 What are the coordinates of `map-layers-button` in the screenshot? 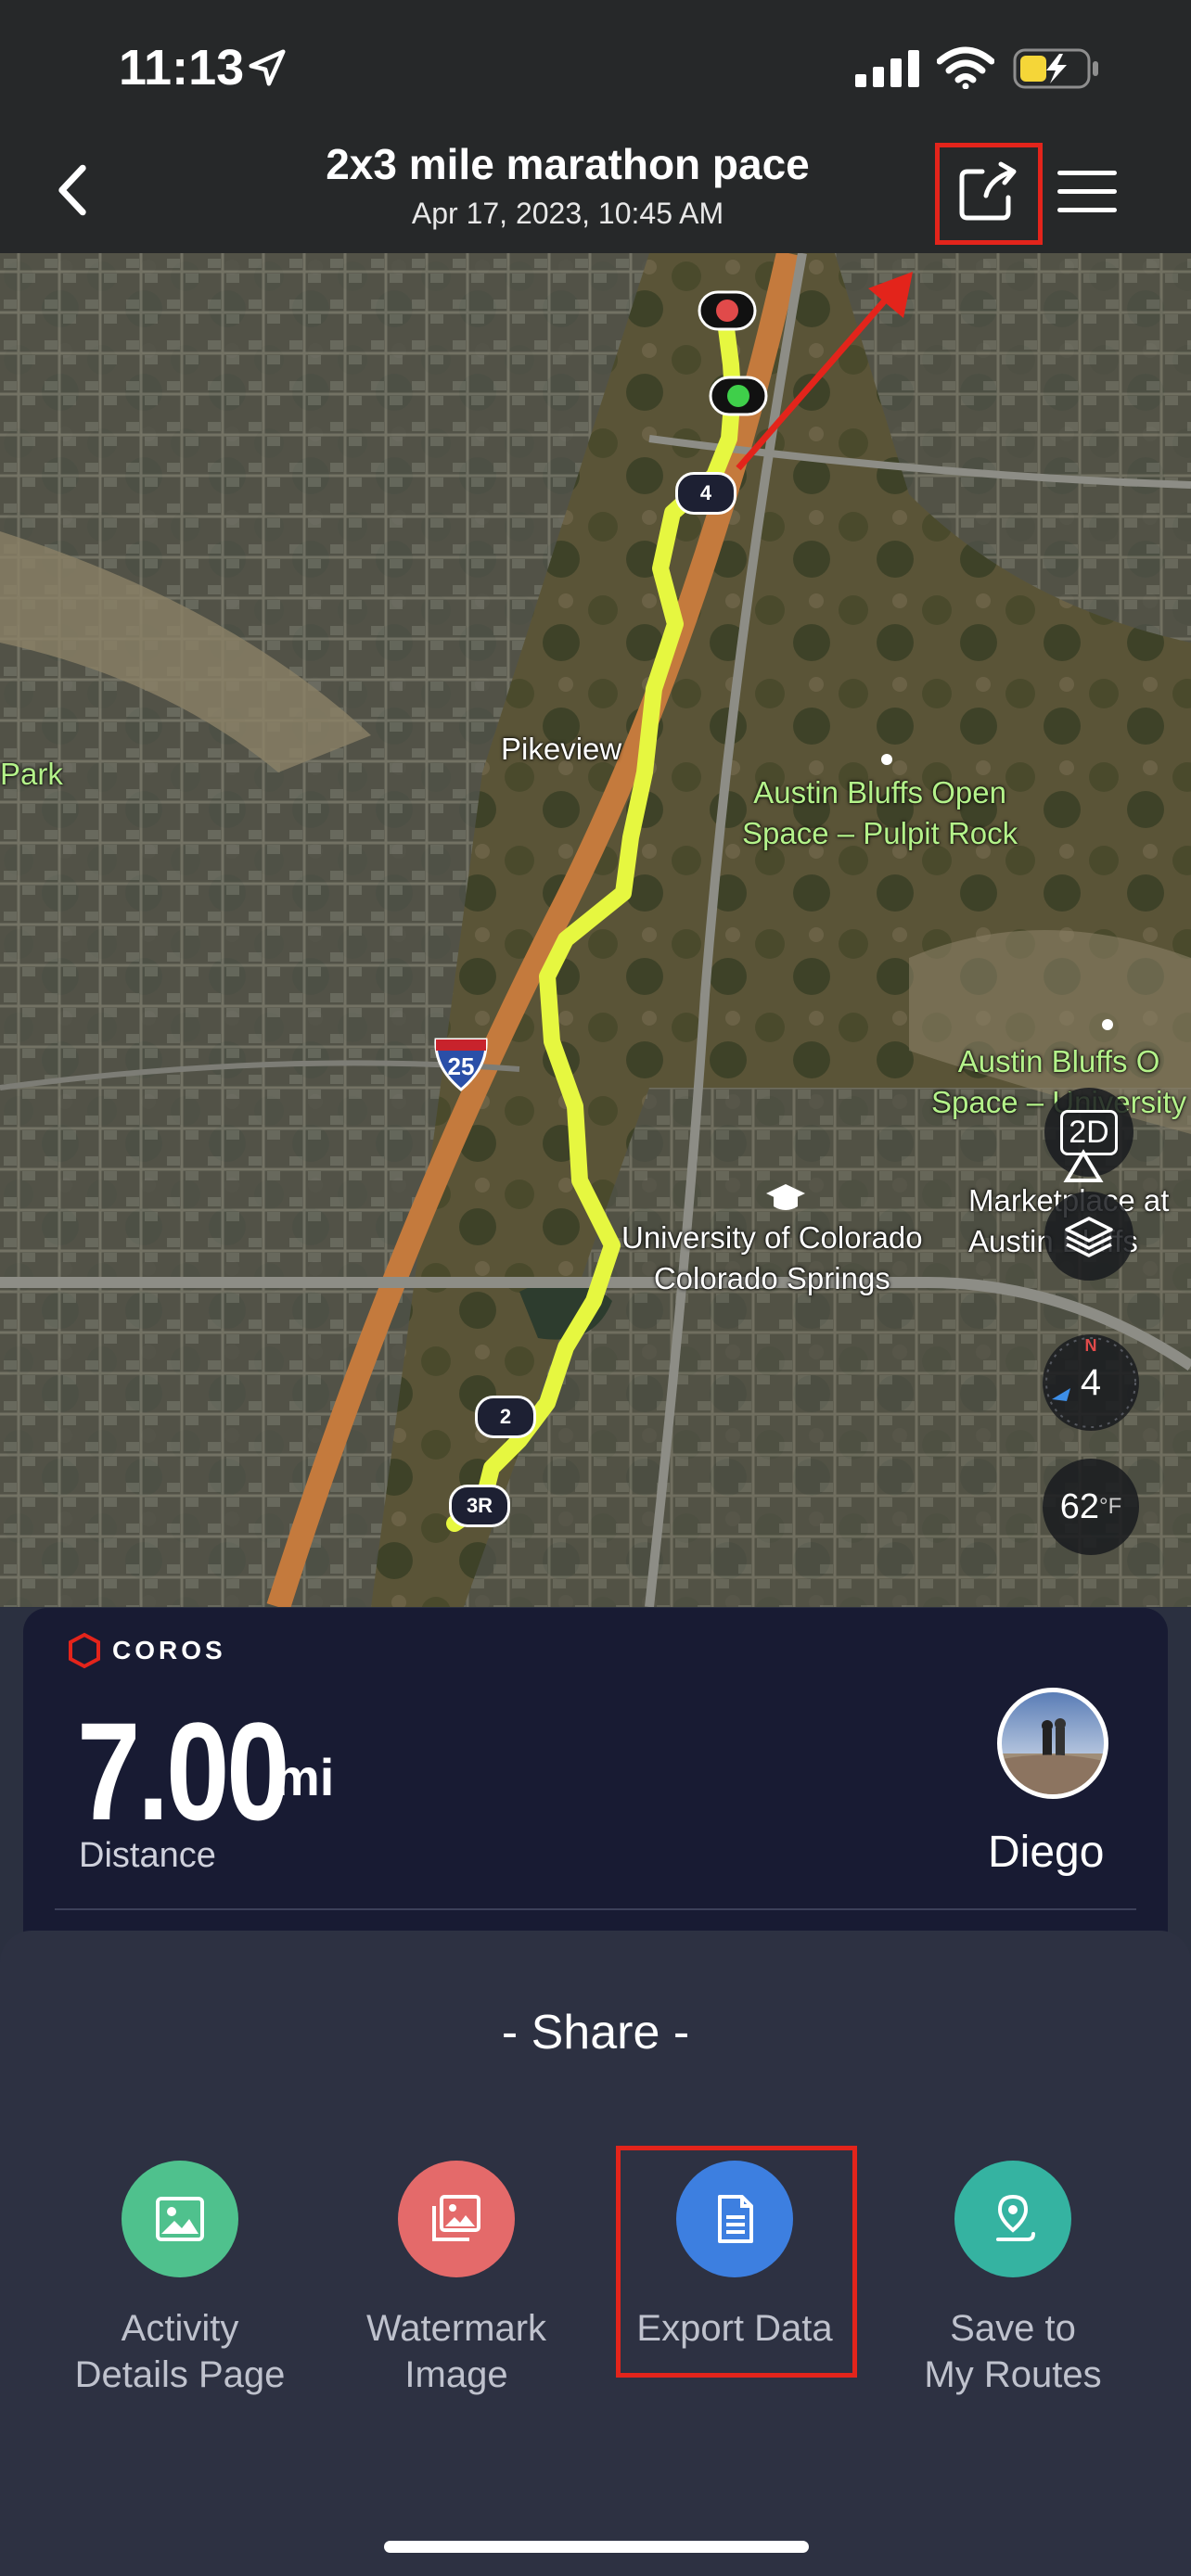 It's located at (1088, 1237).